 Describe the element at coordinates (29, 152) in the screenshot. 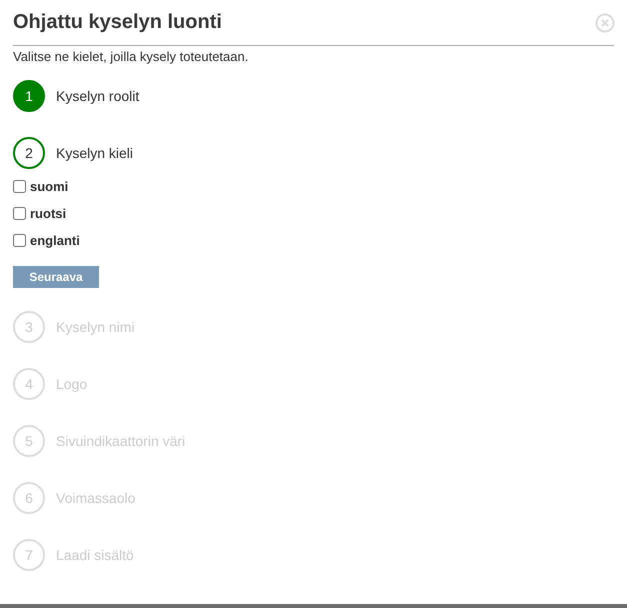

I see `step-number: 2` at that location.